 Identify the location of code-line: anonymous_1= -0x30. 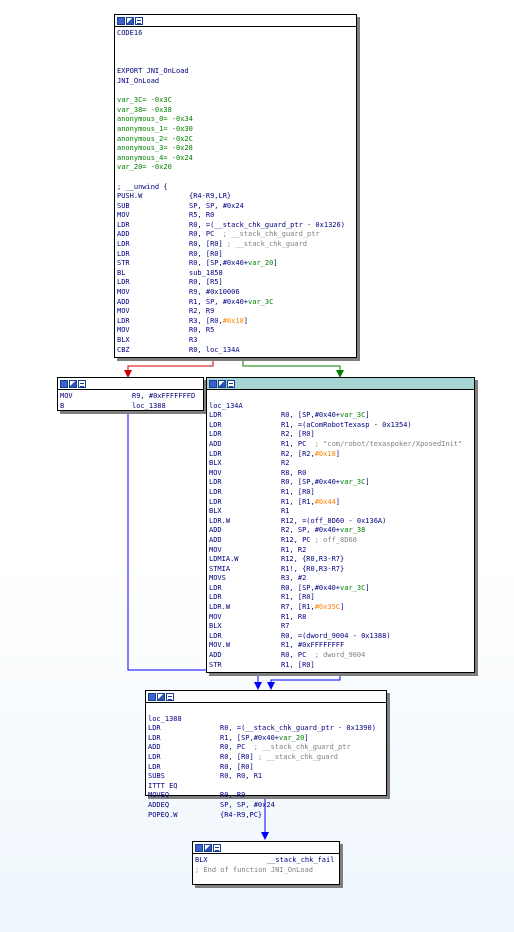
(235, 130).